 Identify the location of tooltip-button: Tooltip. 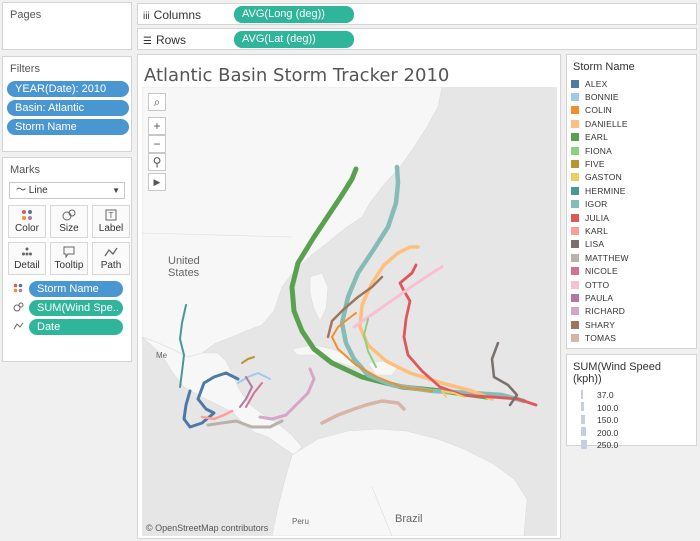
(69, 258).